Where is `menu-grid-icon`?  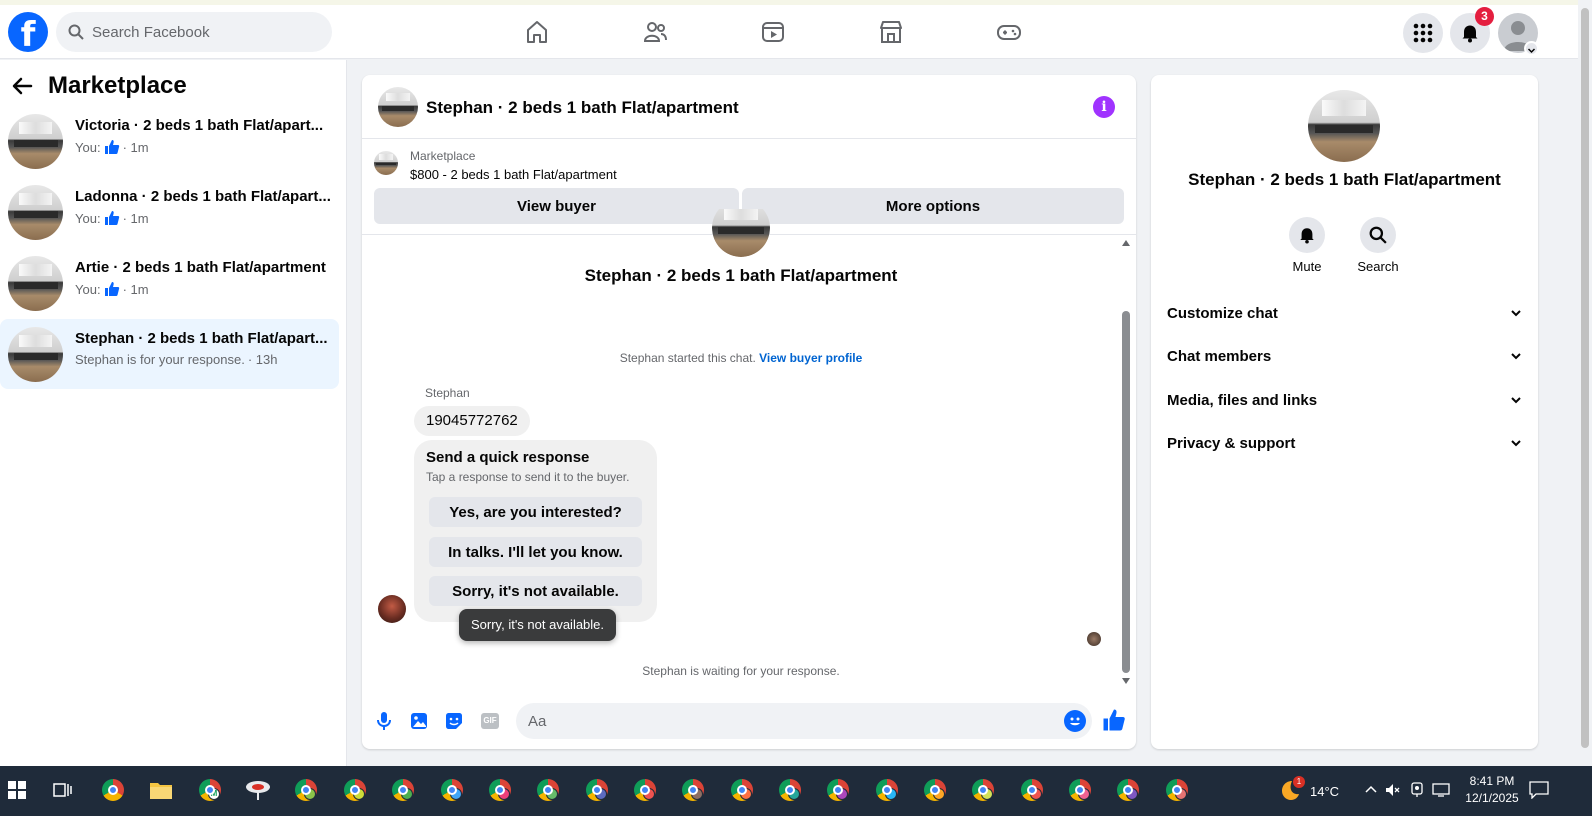 menu-grid-icon is located at coordinates (1423, 33).